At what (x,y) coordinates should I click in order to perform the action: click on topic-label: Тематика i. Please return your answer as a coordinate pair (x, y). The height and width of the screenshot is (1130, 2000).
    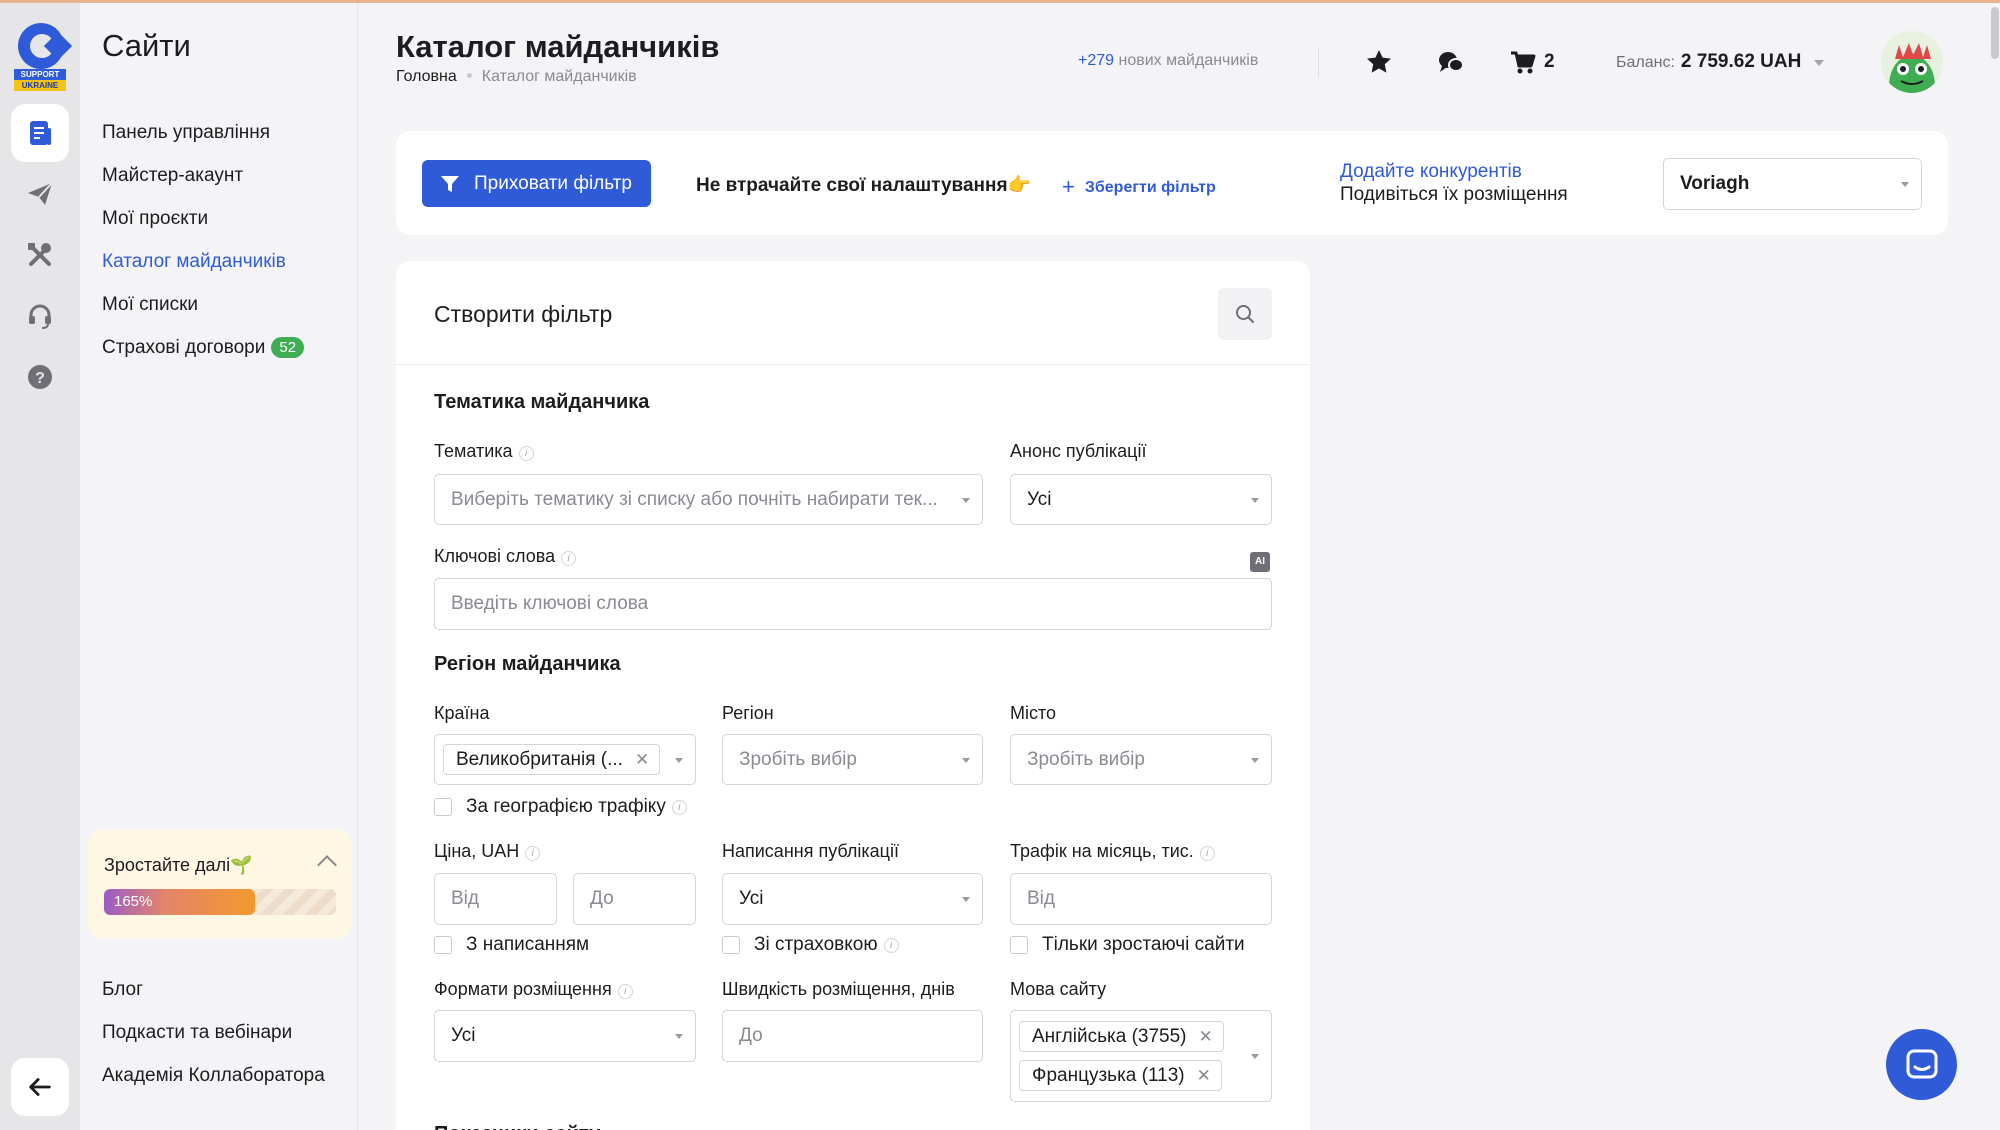
    Looking at the image, I should click on (484, 451).